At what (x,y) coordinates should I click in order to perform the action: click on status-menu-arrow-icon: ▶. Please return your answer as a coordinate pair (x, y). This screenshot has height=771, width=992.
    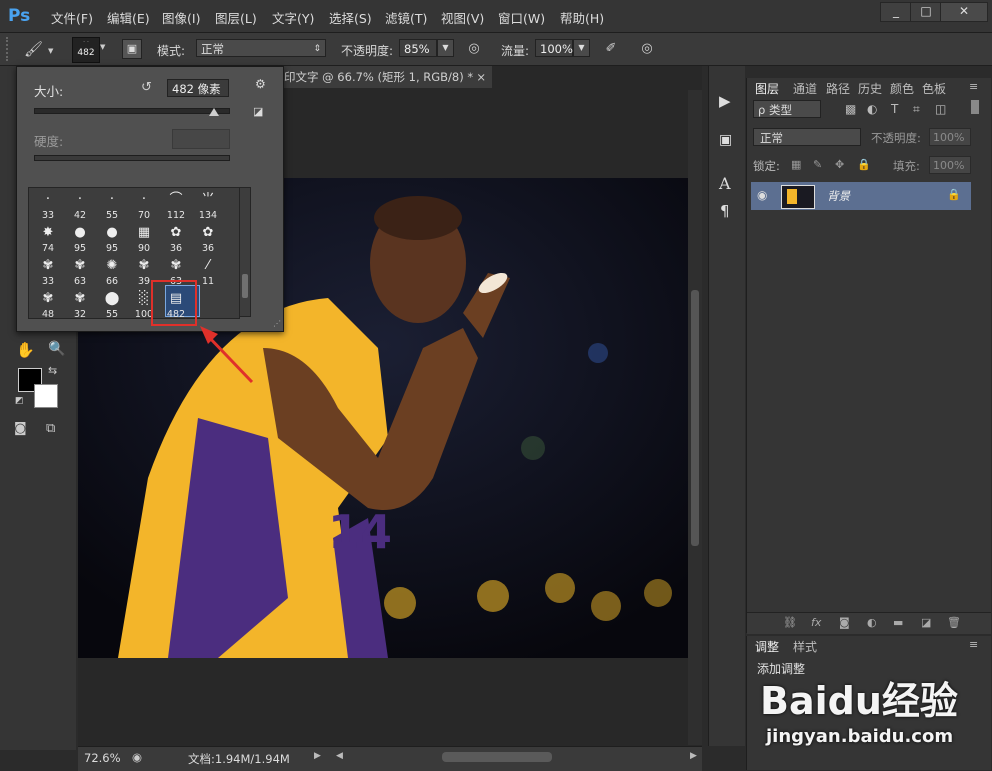
    Looking at the image, I should click on (317, 756).